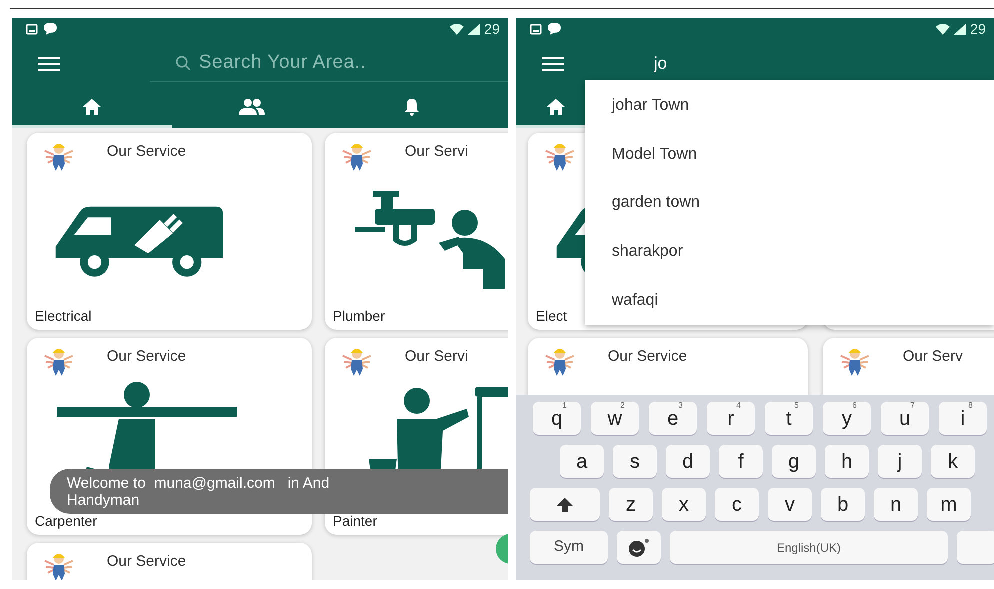  What do you see at coordinates (847, 461) in the screenshot?
I see `key: h` at bounding box center [847, 461].